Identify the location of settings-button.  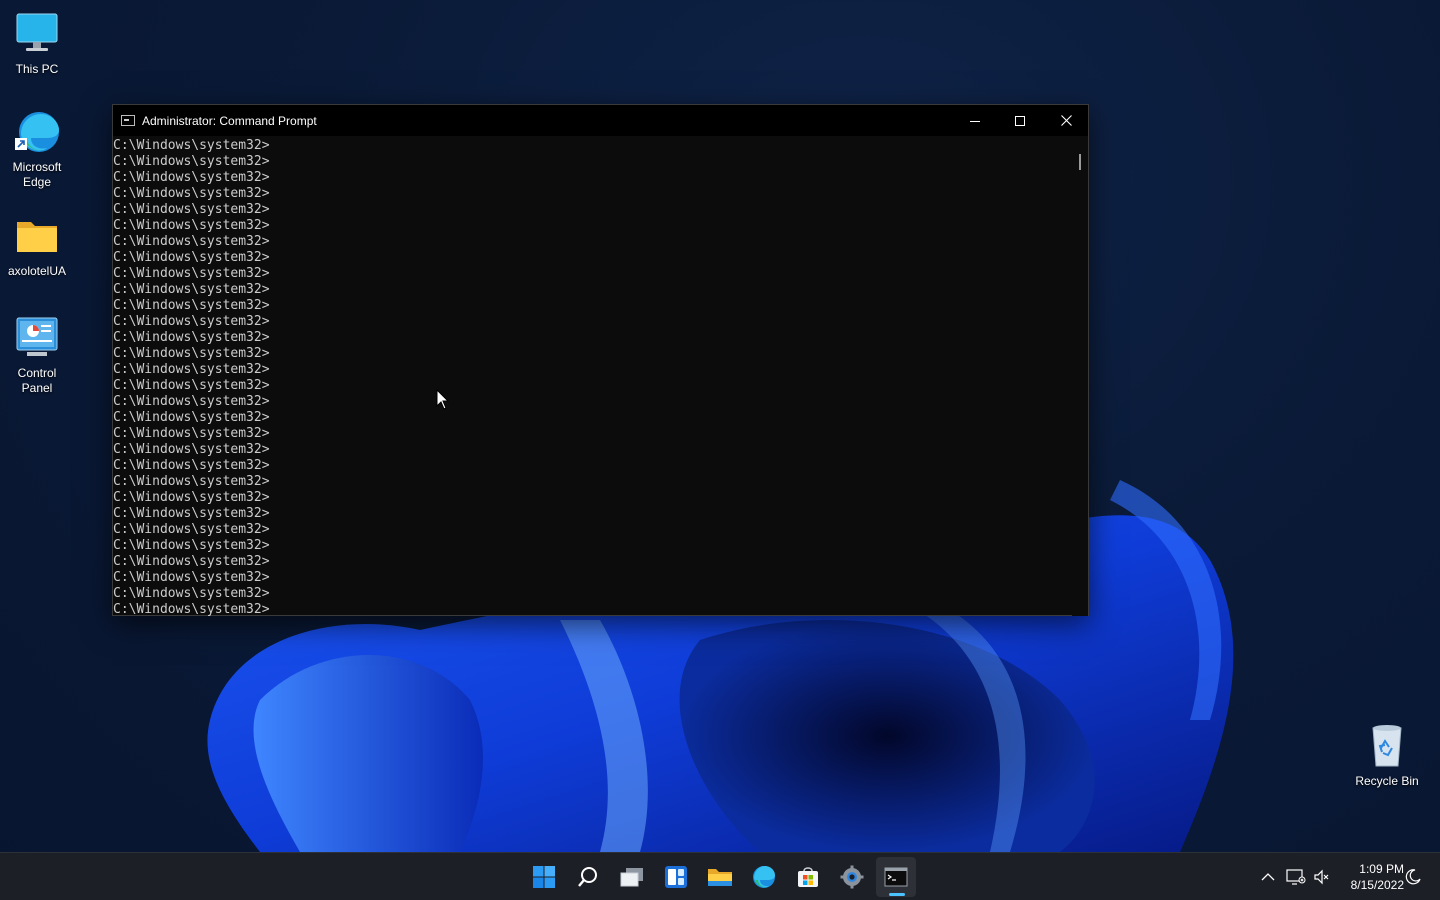
(852, 877).